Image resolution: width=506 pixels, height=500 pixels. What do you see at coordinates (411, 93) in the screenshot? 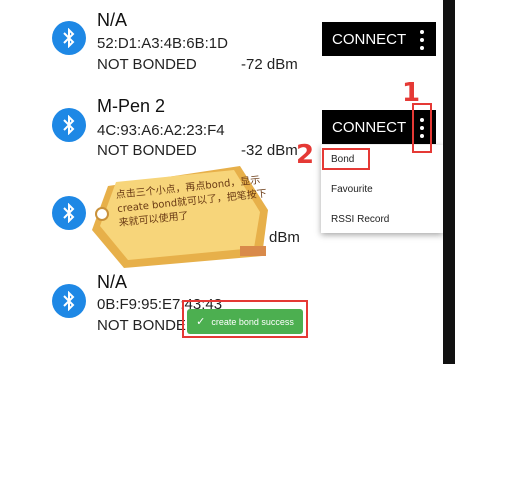
I see `annotation-step-1: 1` at bounding box center [411, 93].